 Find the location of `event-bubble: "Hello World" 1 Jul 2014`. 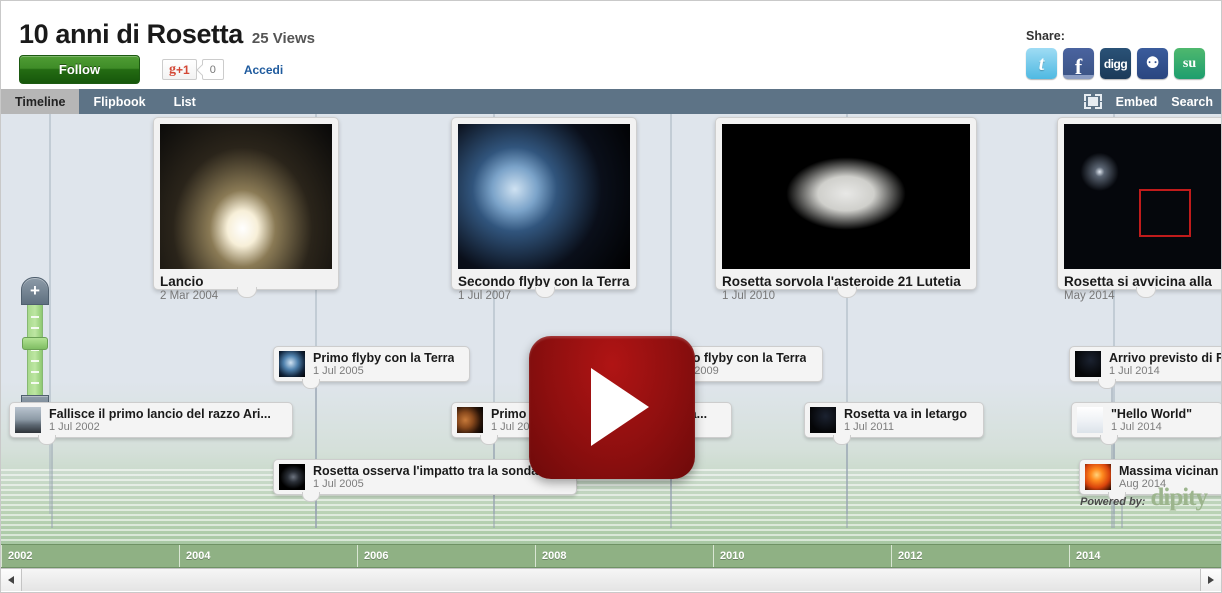

event-bubble: "Hello World" 1 Jul 2014 is located at coordinates (1146, 423).